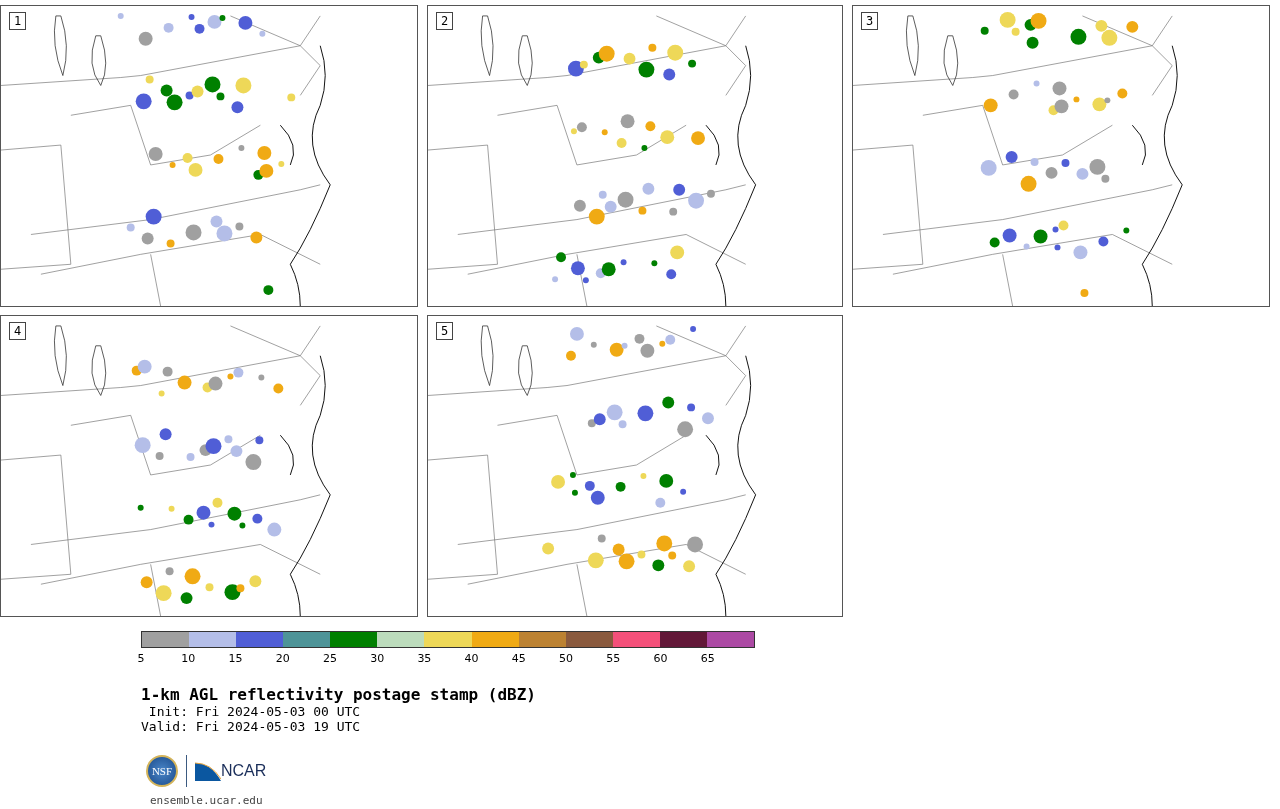 The width and height of the screenshot is (1280, 809). I want to click on colorbar-tick-label: 50, so click(566, 658).